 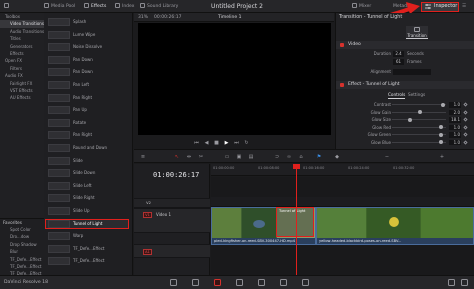 What do you see at coordinates (22, 38) in the screenshot?
I see `tree-item: Titles` at bounding box center [22, 38].